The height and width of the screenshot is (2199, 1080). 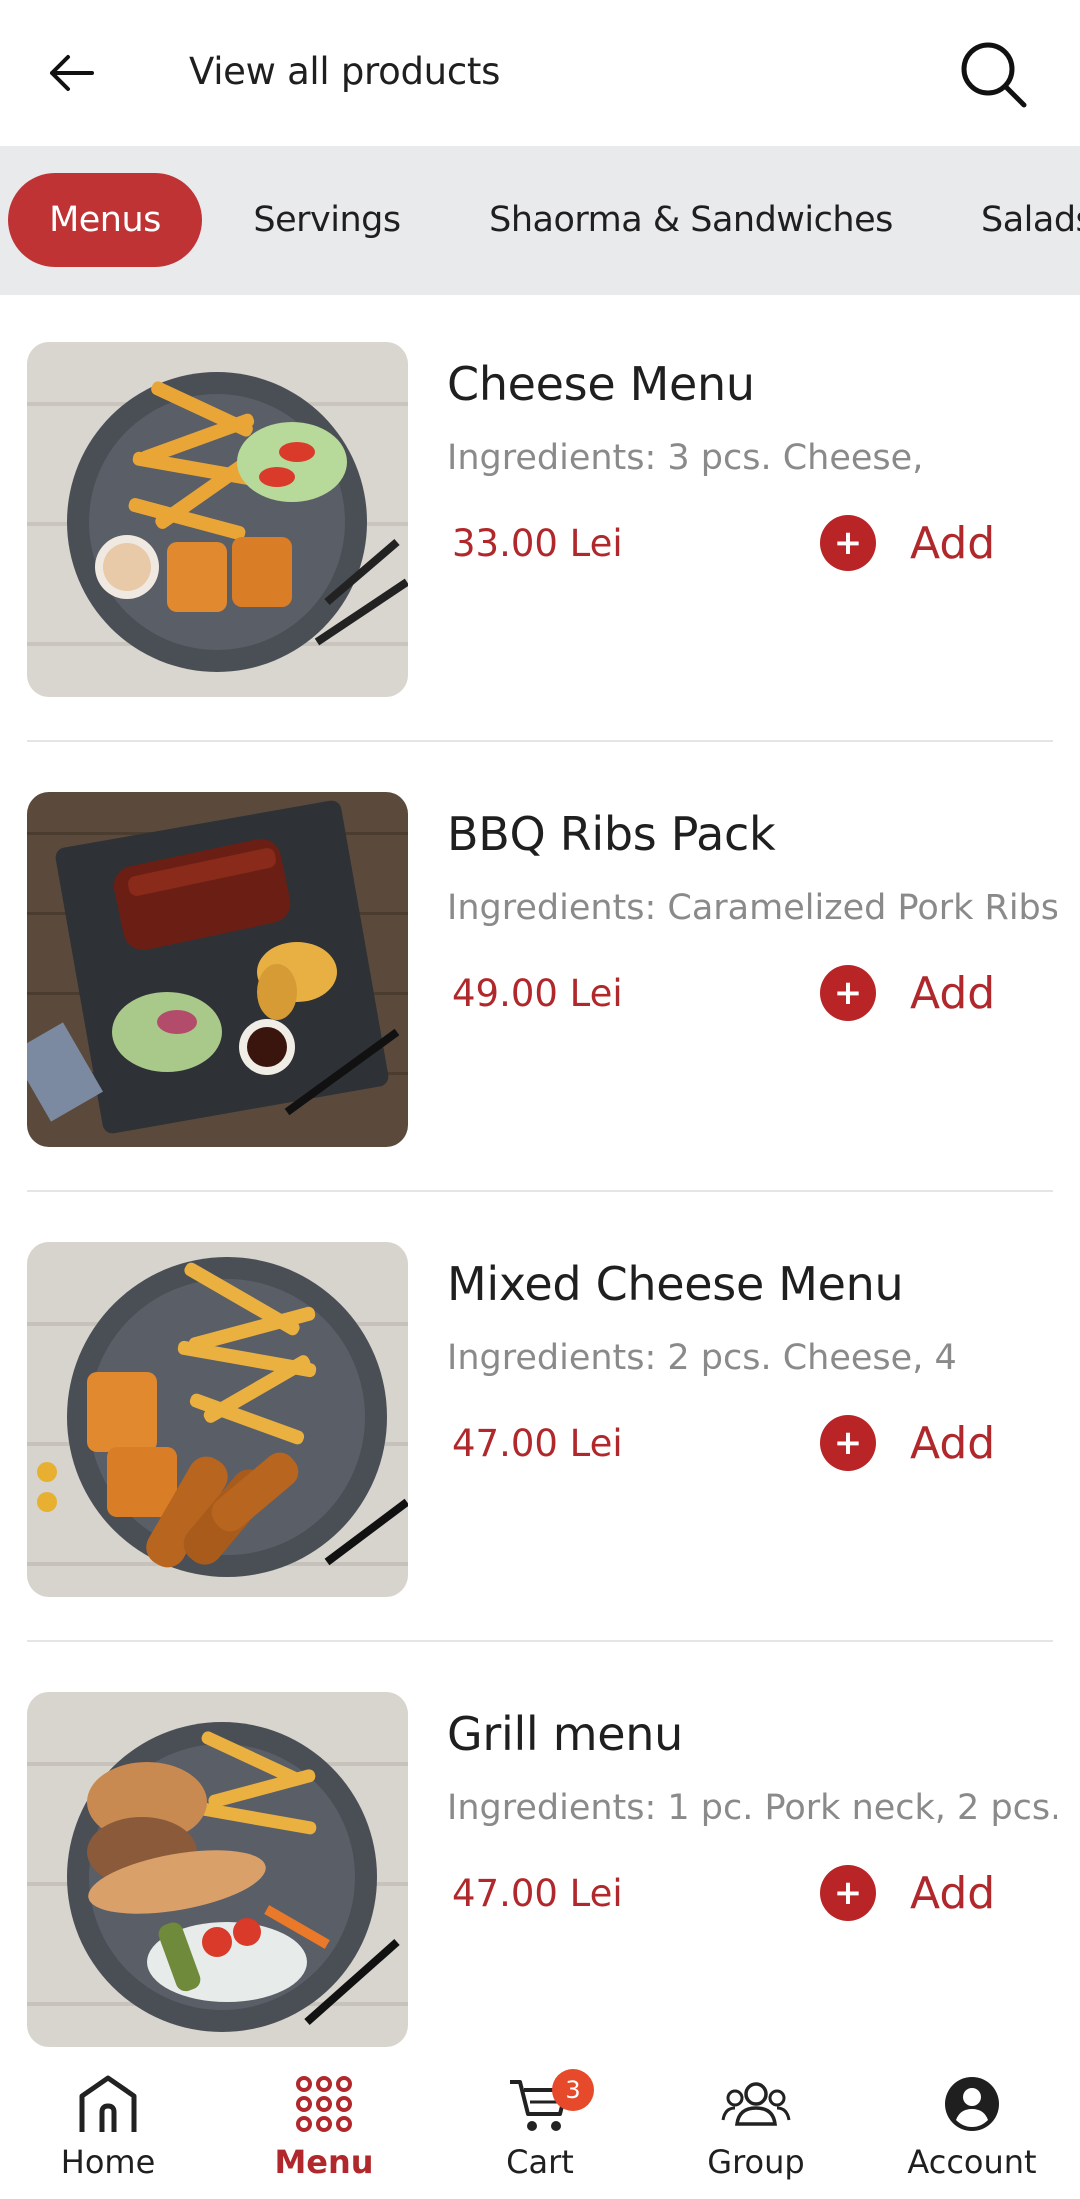 I want to click on product-name: Mixed Cheese Menu, so click(x=675, y=1284).